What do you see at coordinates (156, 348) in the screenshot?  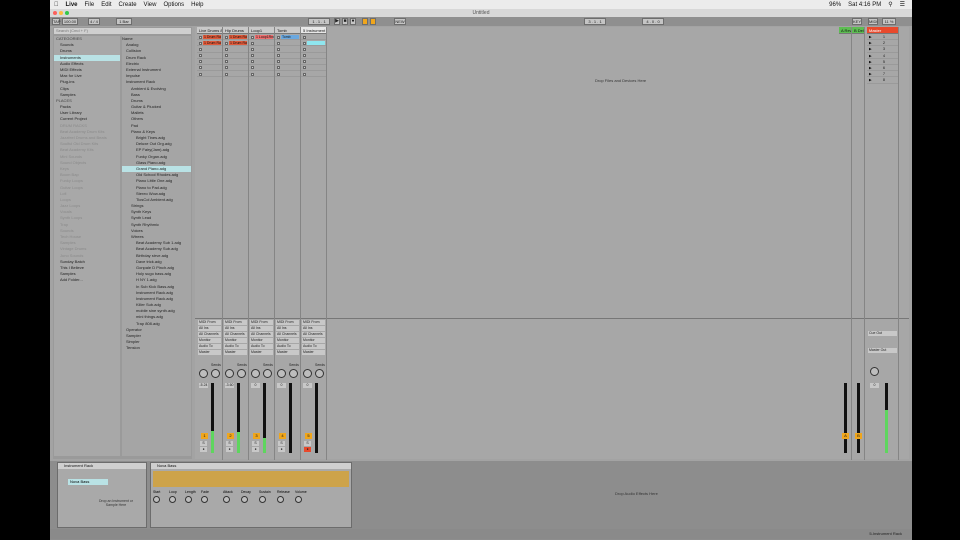 I see `file-item: Tension` at bounding box center [156, 348].